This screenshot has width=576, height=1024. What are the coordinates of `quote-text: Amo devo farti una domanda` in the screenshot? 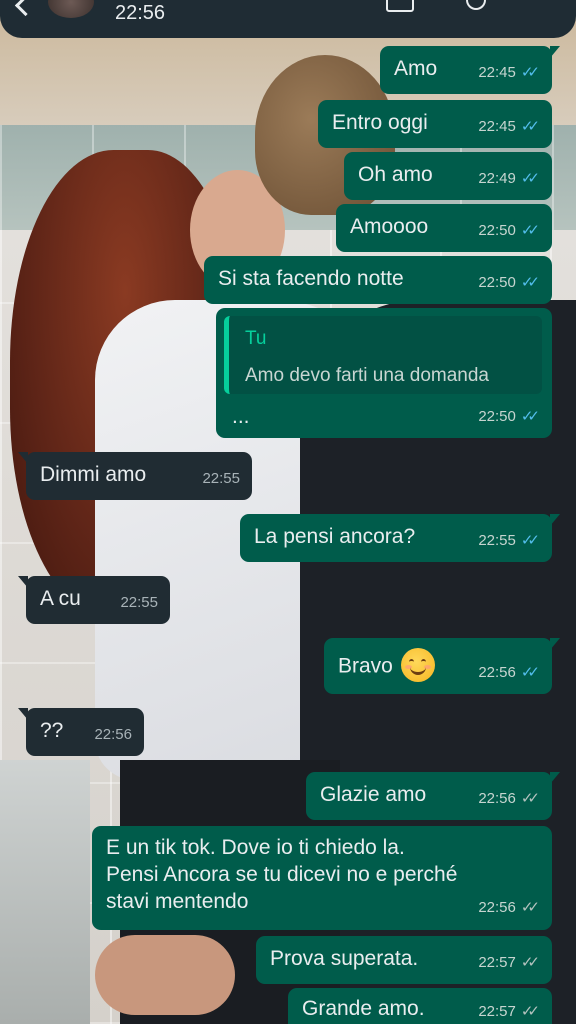 It's located at (367, 375).